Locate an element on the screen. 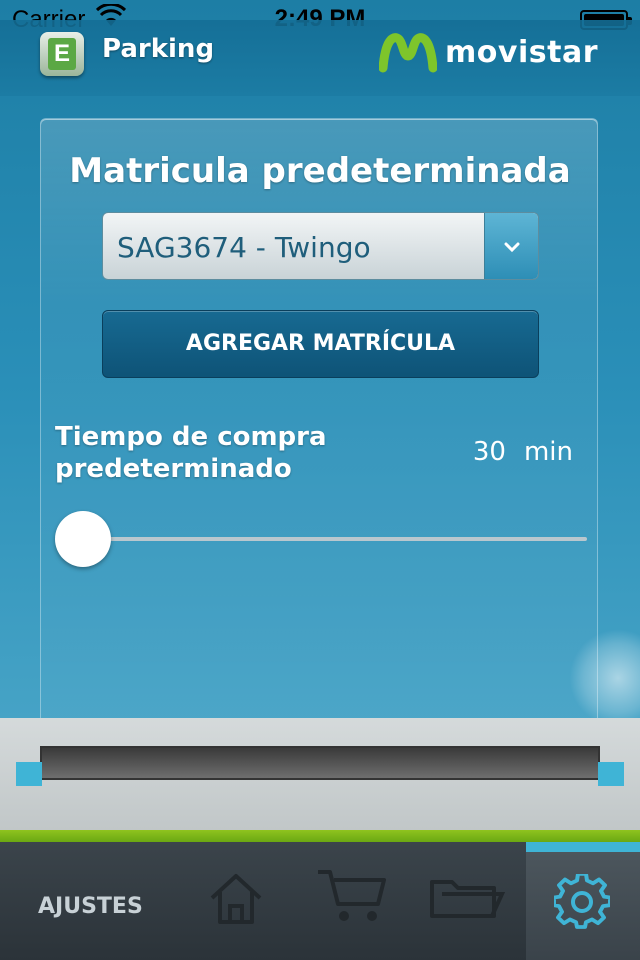 Image resolution: width=640 pixels, height=960 pixels. cart-icon is located at coordinates (352, 895).